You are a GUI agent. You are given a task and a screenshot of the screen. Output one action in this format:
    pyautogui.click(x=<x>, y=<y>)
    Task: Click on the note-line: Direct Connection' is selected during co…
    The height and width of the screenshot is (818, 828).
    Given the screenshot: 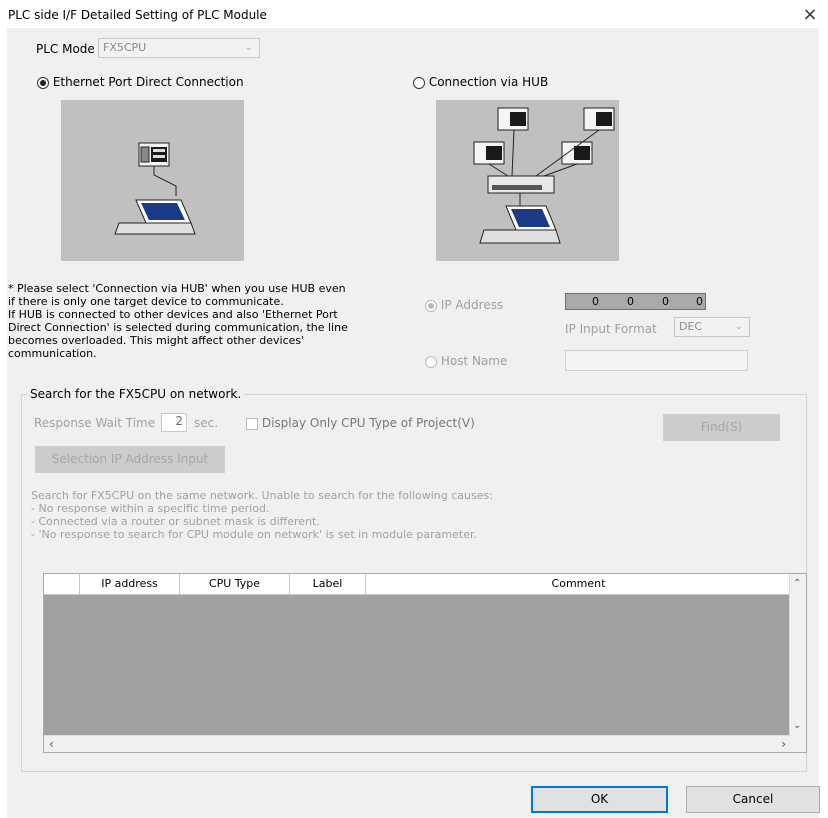 What is the action you would take?
    pyautogui.click(x=178, y=327)
    